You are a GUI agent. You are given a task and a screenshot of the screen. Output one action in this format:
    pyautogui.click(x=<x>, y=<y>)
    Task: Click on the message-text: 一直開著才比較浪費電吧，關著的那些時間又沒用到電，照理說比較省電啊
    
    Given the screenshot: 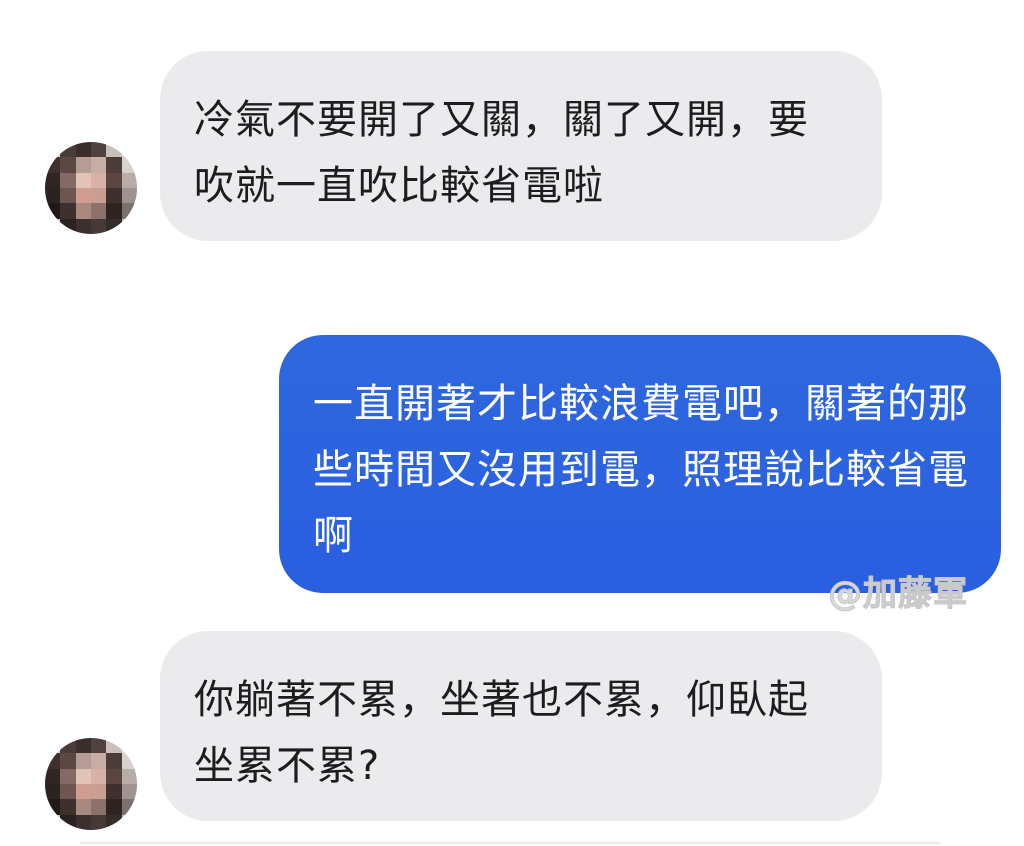 What is the action you would take?
    pyautogui.click(x=641, y=470)
    